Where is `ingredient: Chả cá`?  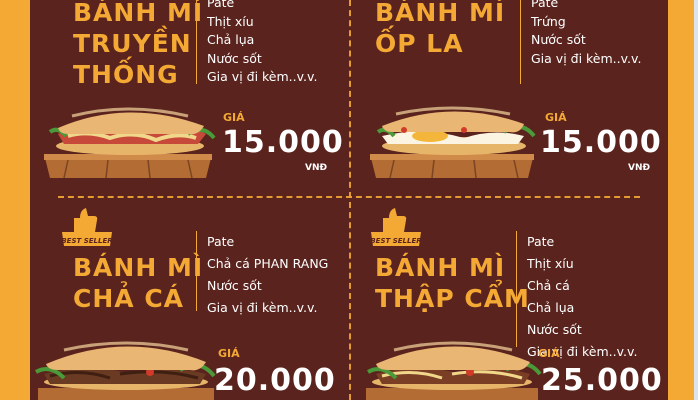
ingredient: Chả cá is located at coordinates (548, 285).